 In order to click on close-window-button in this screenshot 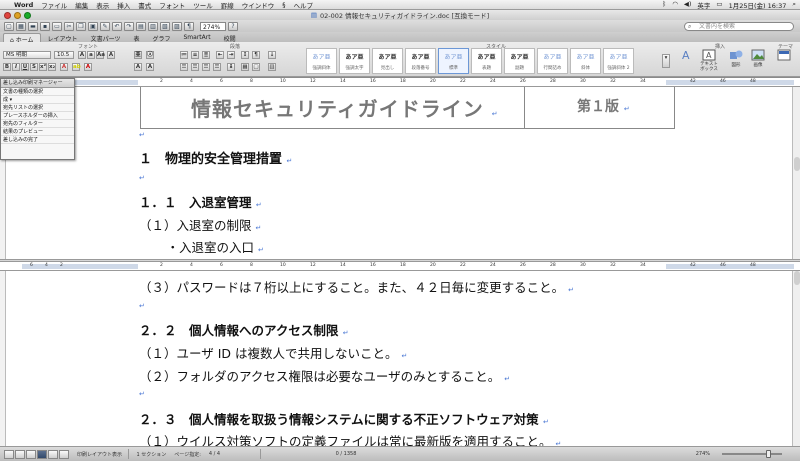, I will do `click(7, 15)`.